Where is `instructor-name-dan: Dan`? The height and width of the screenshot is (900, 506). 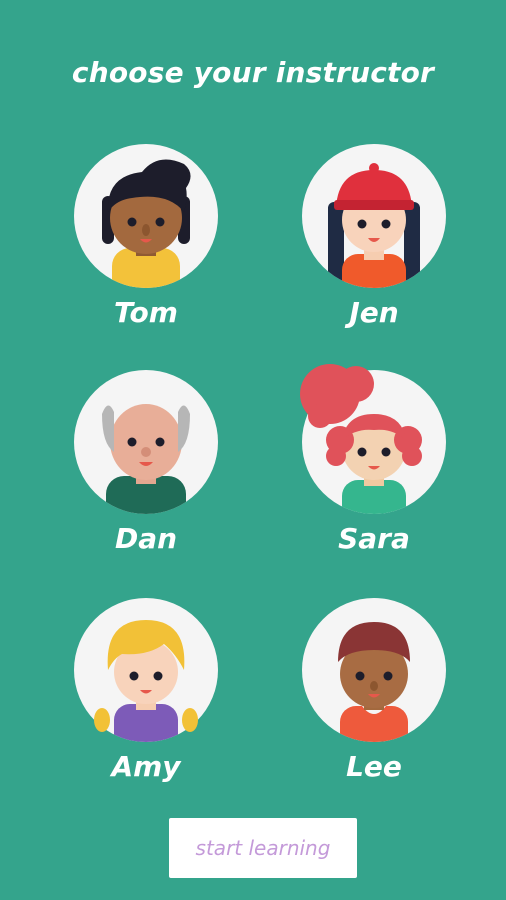
instructor-name-dan: Dan is located at coordinates (146, 538).